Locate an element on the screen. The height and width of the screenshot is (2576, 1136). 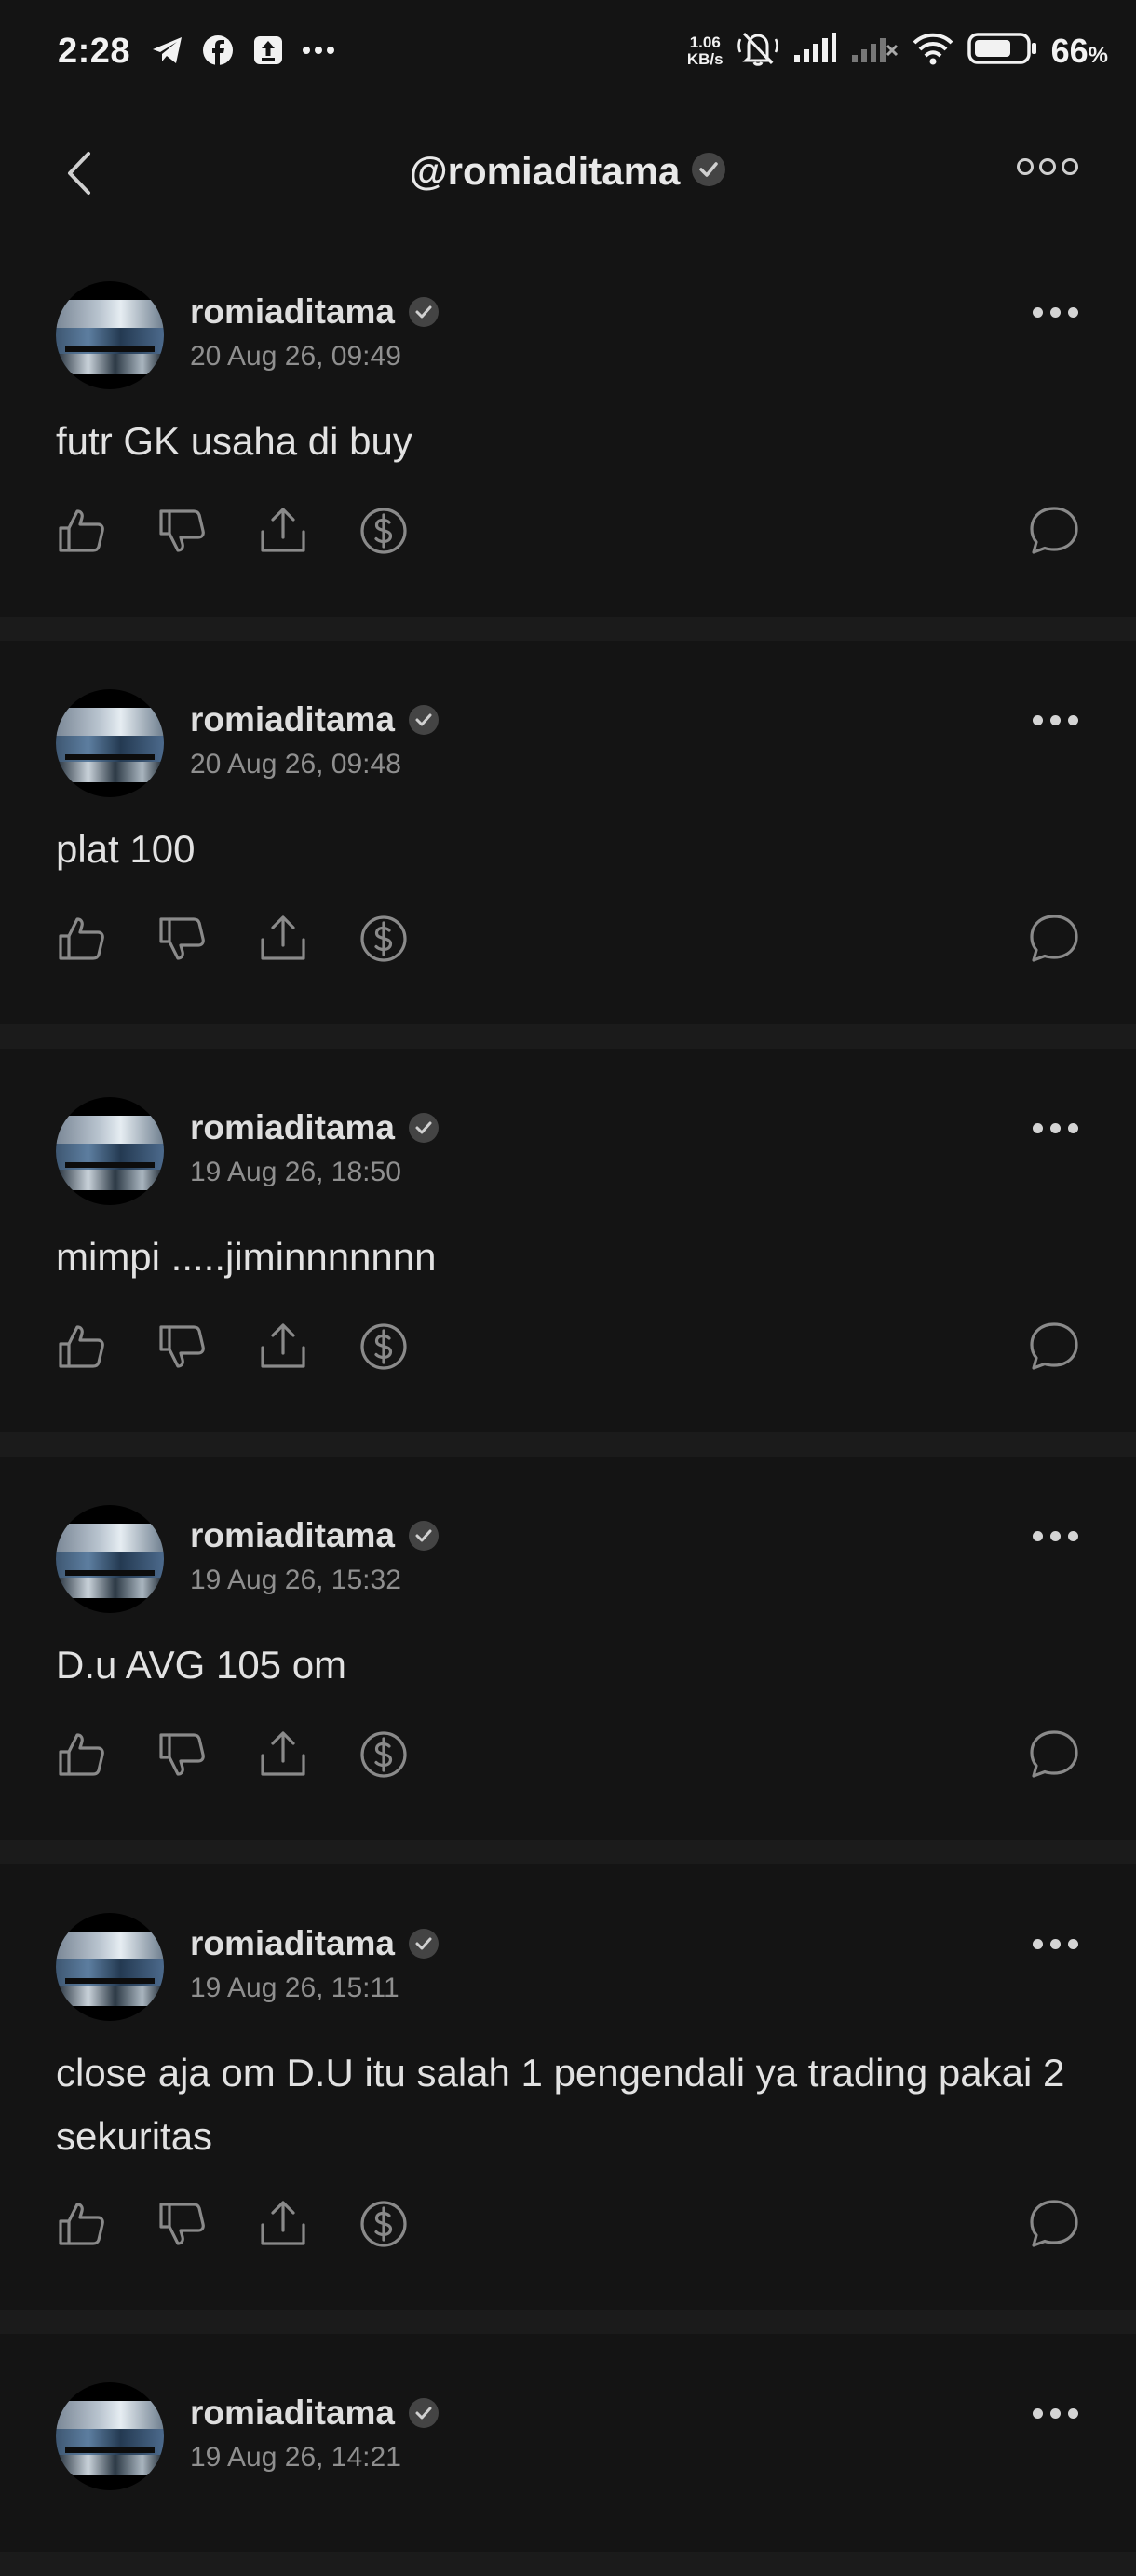
post-header: romiaditama 19 Aug 26, 14:21 is located at coordinates (248, 2436).